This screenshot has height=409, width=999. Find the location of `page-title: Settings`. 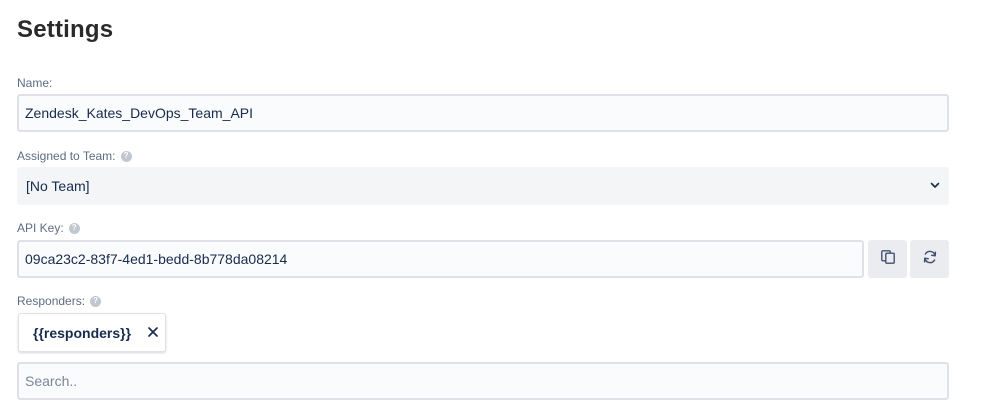

page-title: Settings is located at coordinates (65, 29).